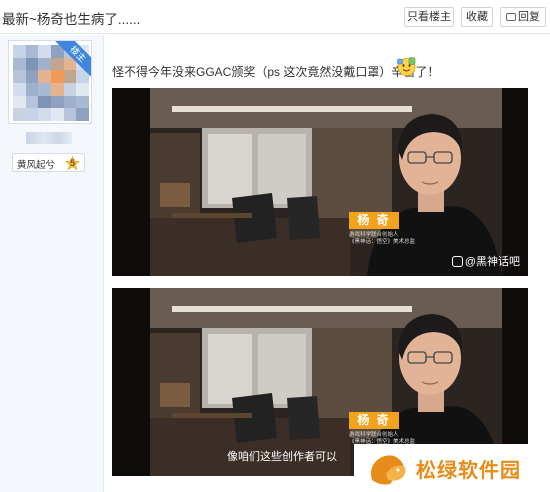 Image resolution: width=550 pixels, height=492 pixels. What do you see at coordinates (275, 17) in the screenshot?
I see `thread-header: 最新~杨奇也生病了...... 只看楼主 收藏 回复` at bounding box center [275, 17].